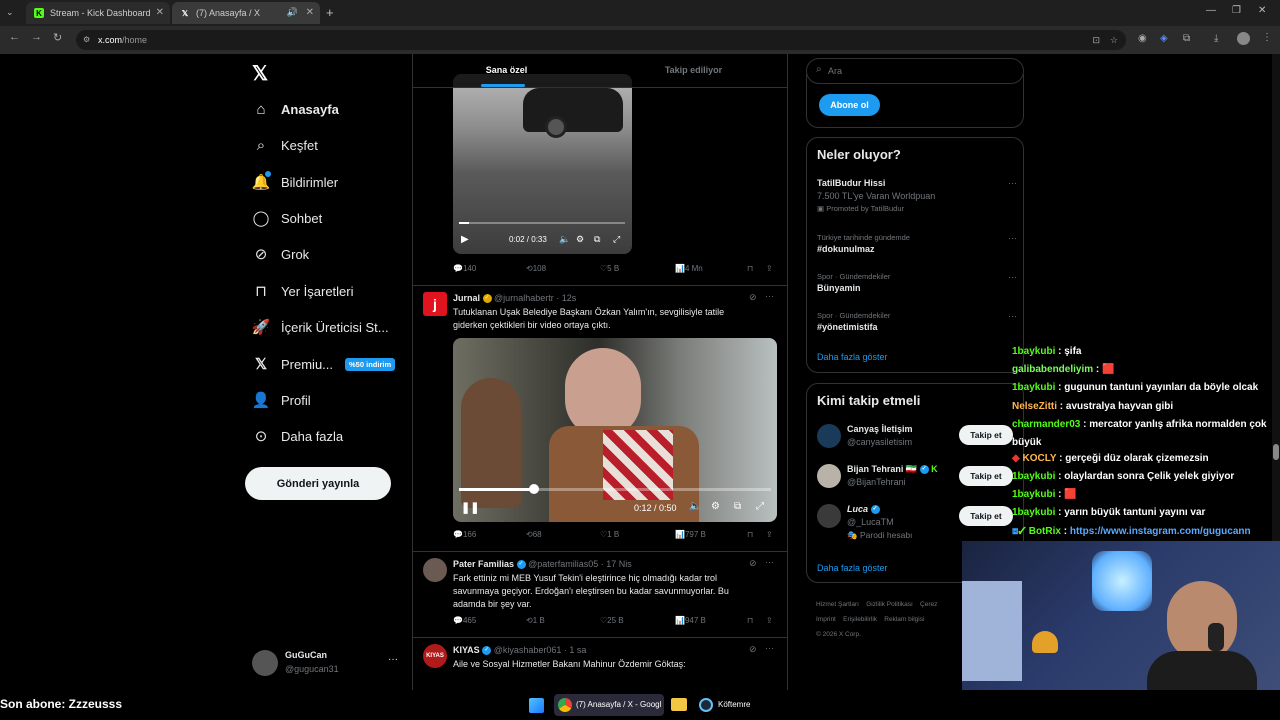 This screenshot has height=720, width=1280. Describe the element at coordinates (542, 223) in the screenshot. I see `video-progress-track` at that location.